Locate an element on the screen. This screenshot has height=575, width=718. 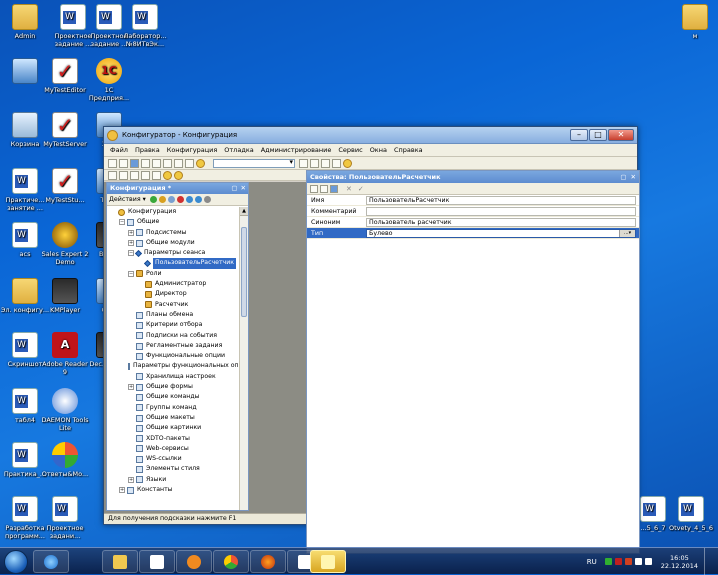
property-value-field: ПользовательРасчетчик is located at coordinates (501, 200).